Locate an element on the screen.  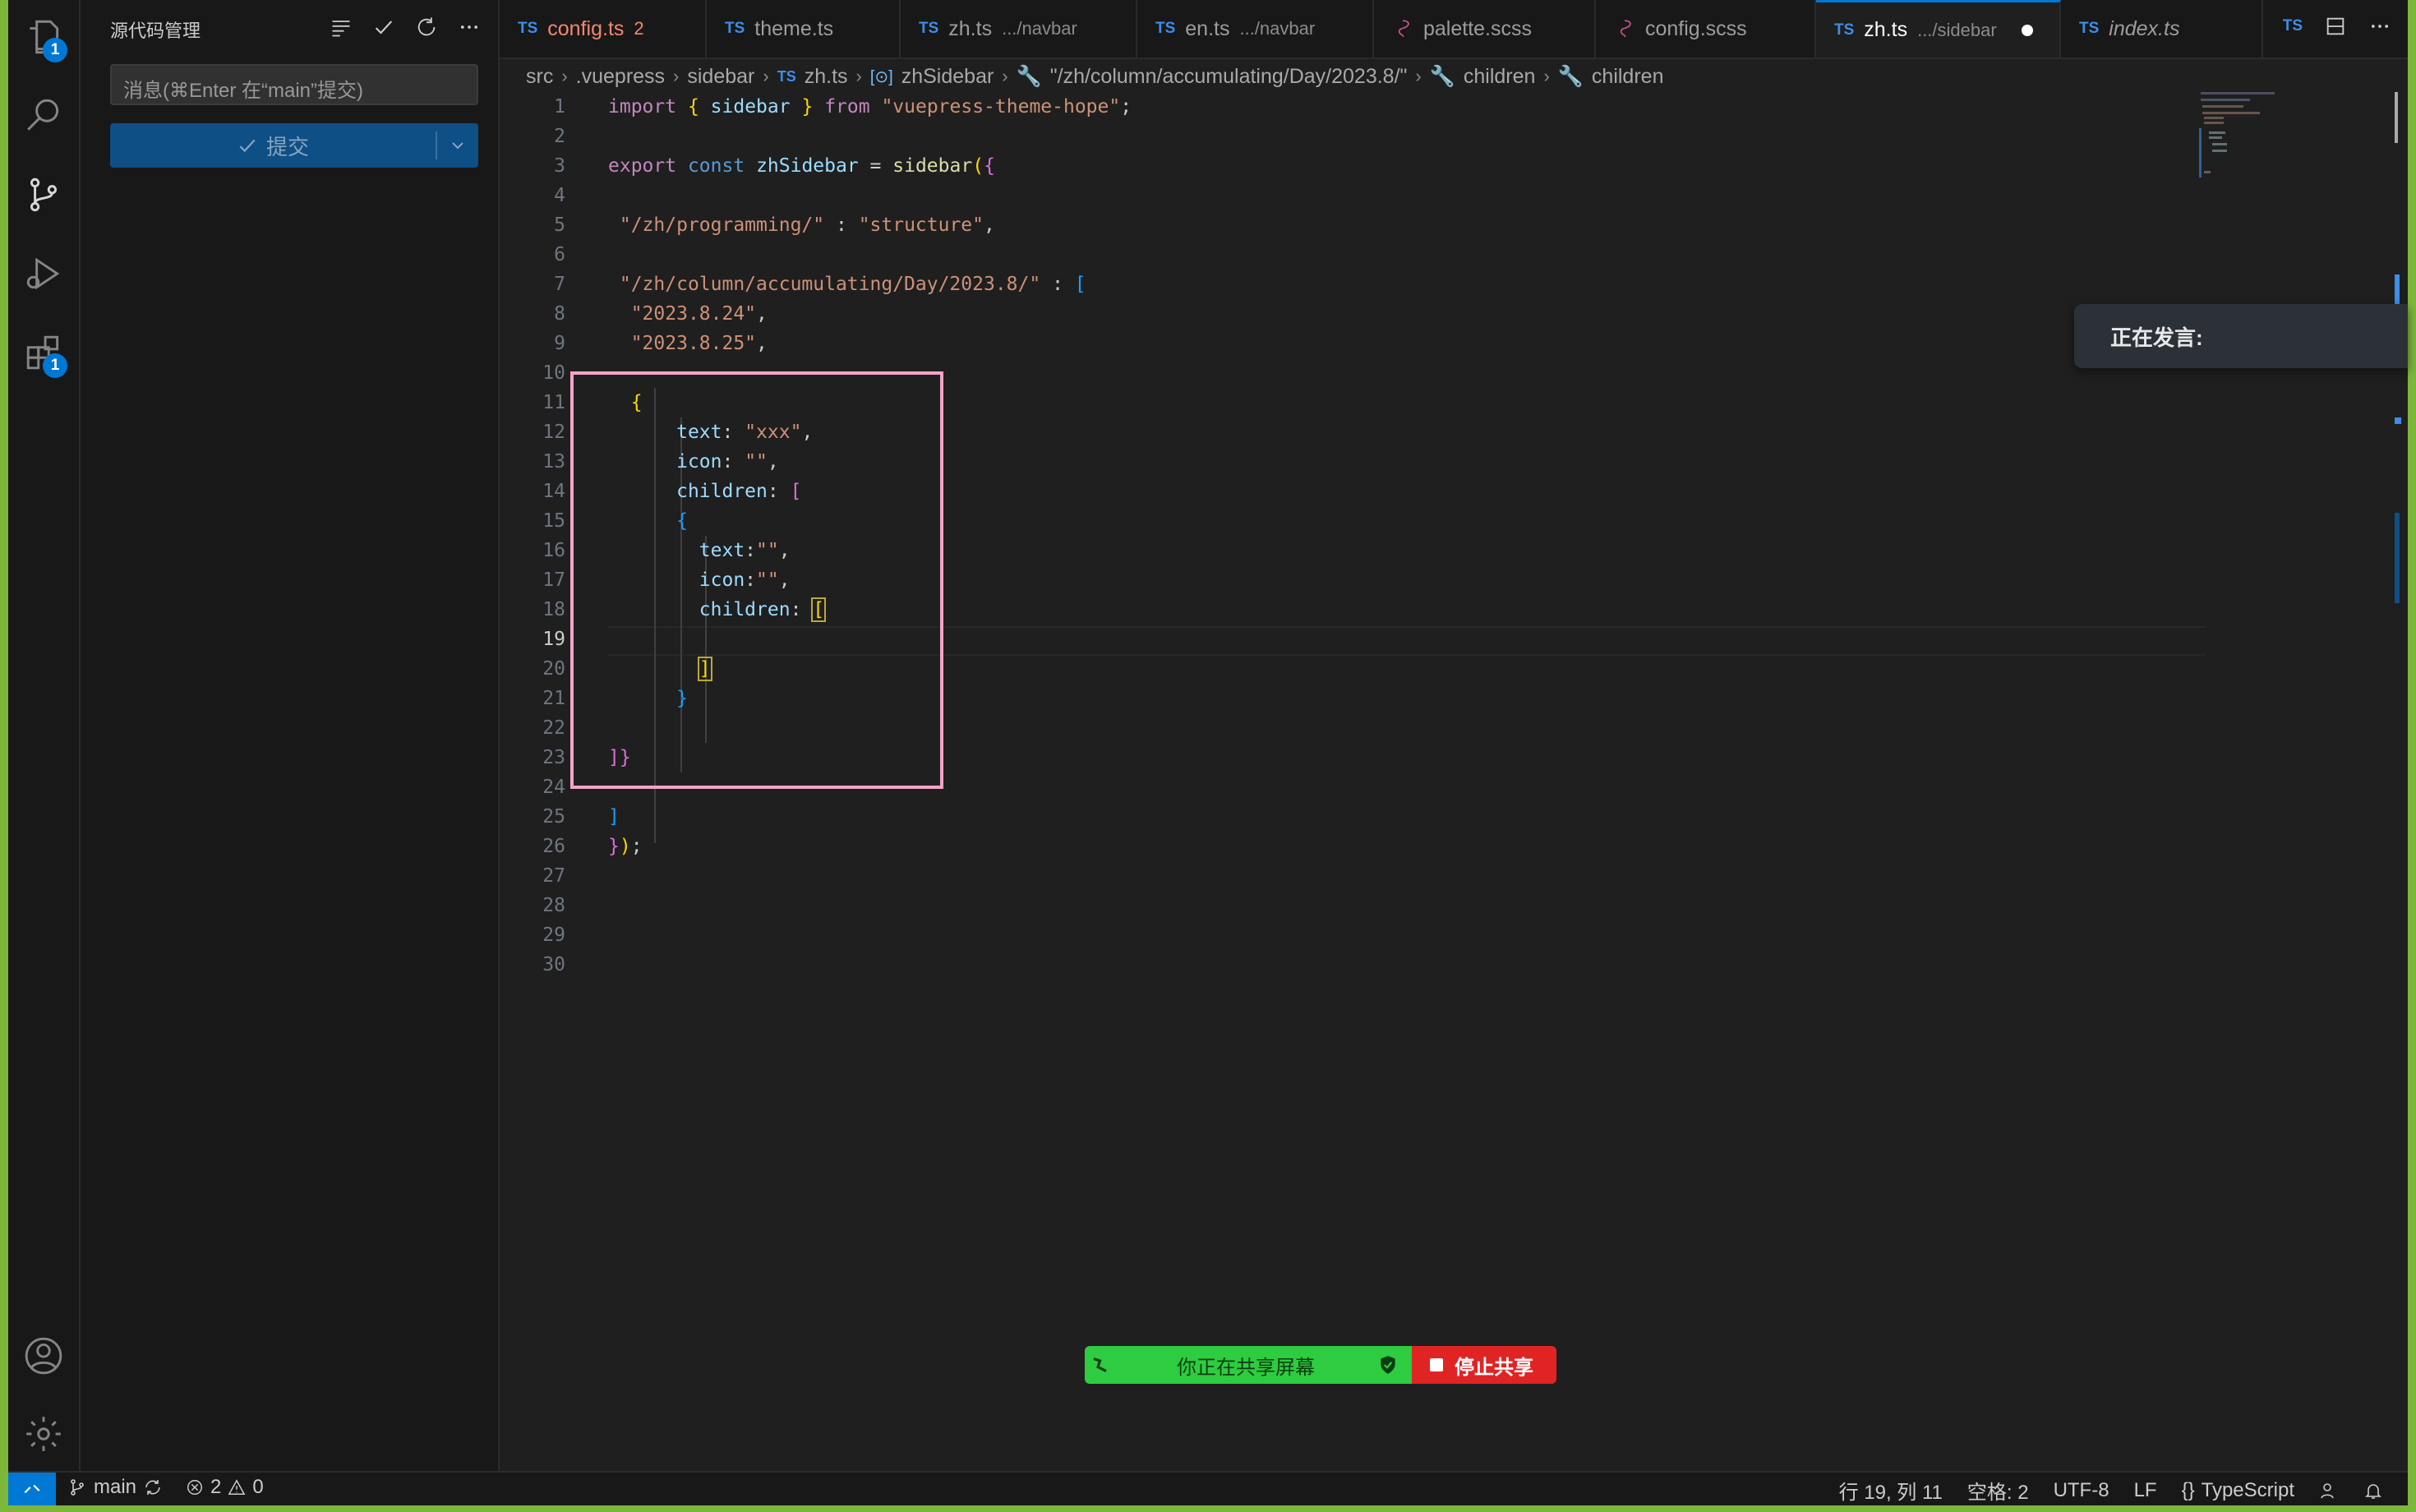
extensions-badge: 1 is located at coordinates (55, 365).